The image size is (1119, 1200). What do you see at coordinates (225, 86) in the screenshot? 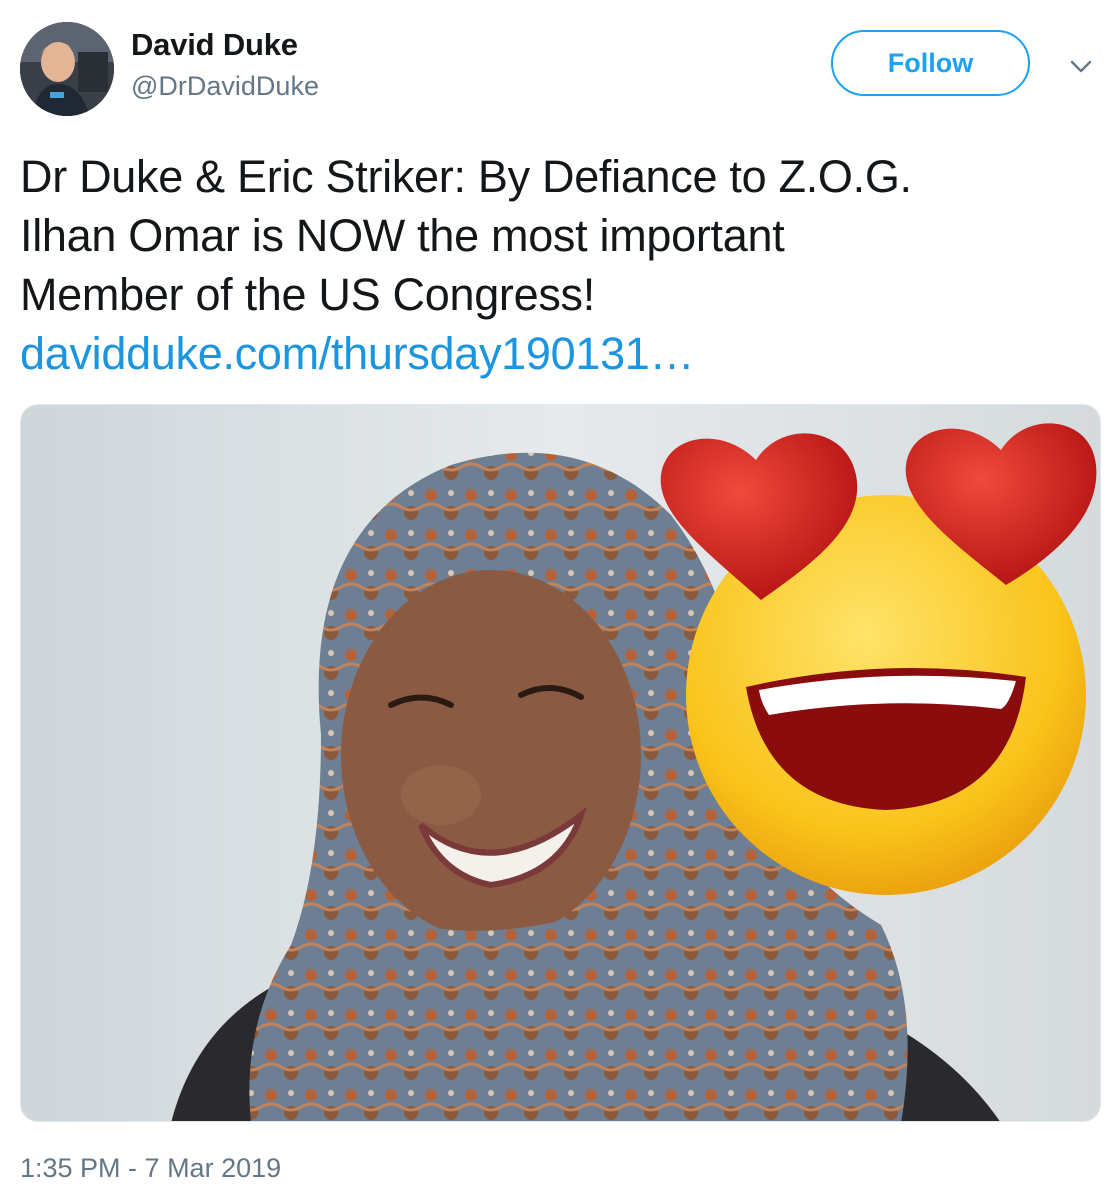
I see `author-handle: @DrDavidDuke` at bounding box center [225, 86].